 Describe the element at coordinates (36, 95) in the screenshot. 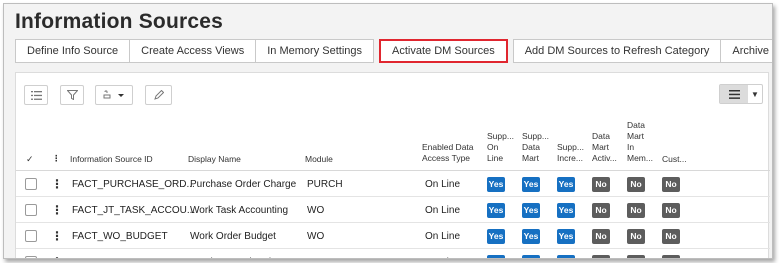

I see `list-filter-icon` at that location.